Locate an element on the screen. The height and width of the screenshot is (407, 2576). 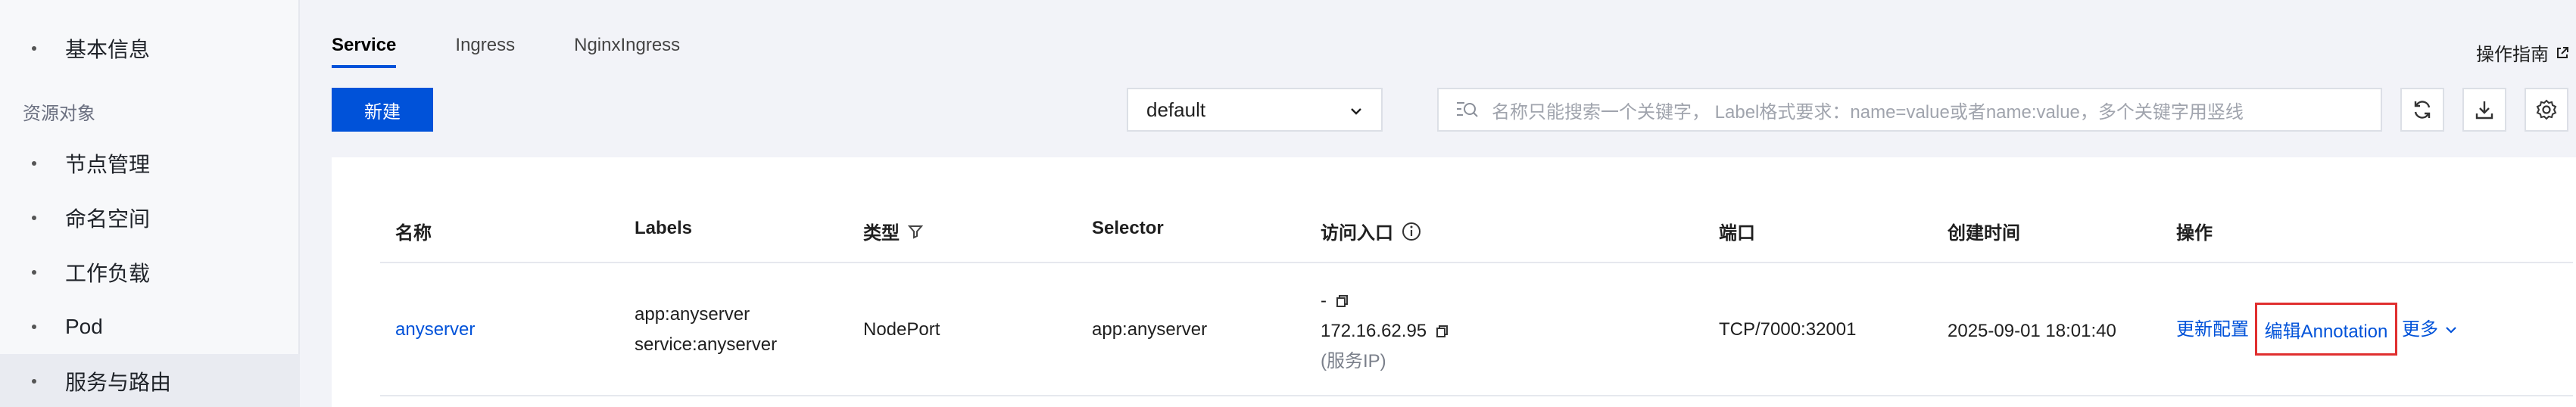
edit-annotation-link: 编辑Annotation is located at coordinates (2326, 329).